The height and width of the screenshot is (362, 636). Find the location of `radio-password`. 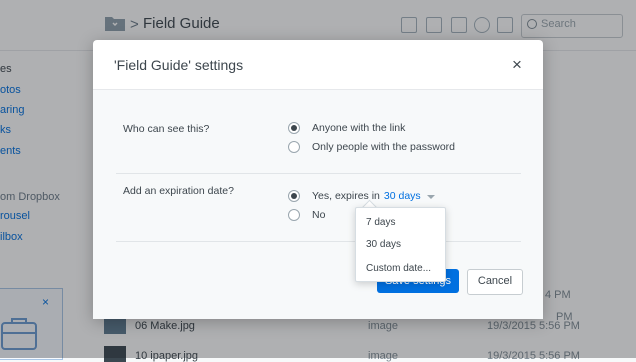

radio-password is located at coordinates (294, 147).